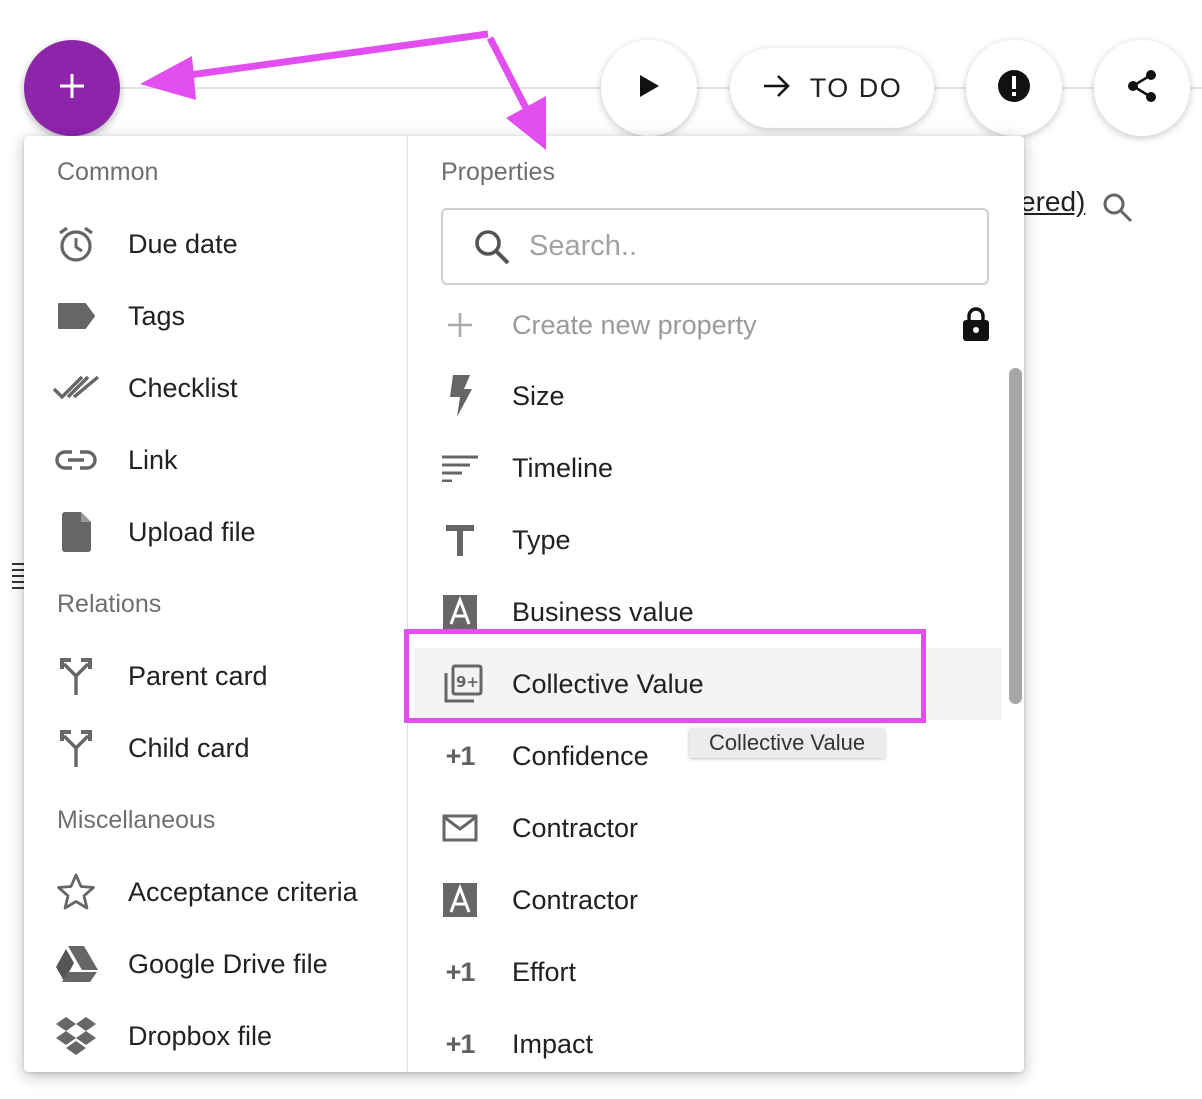  Describe the element at coordinates (739, 246) in the screenshot. I see `search-input` at that location.